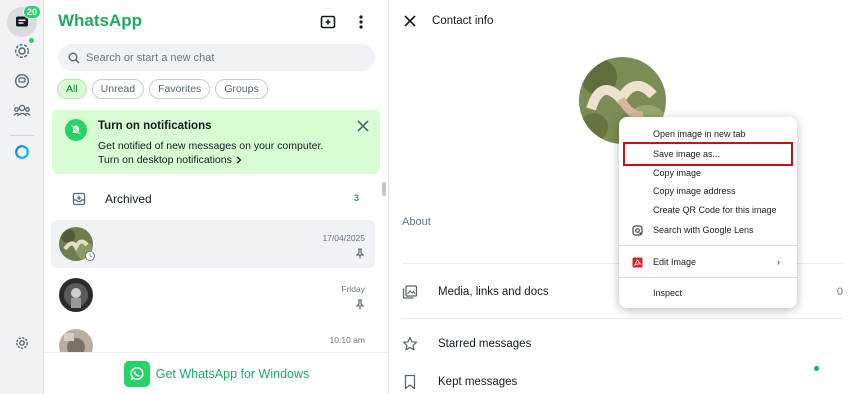  I want to click on about-label: About, so click(416, 222).